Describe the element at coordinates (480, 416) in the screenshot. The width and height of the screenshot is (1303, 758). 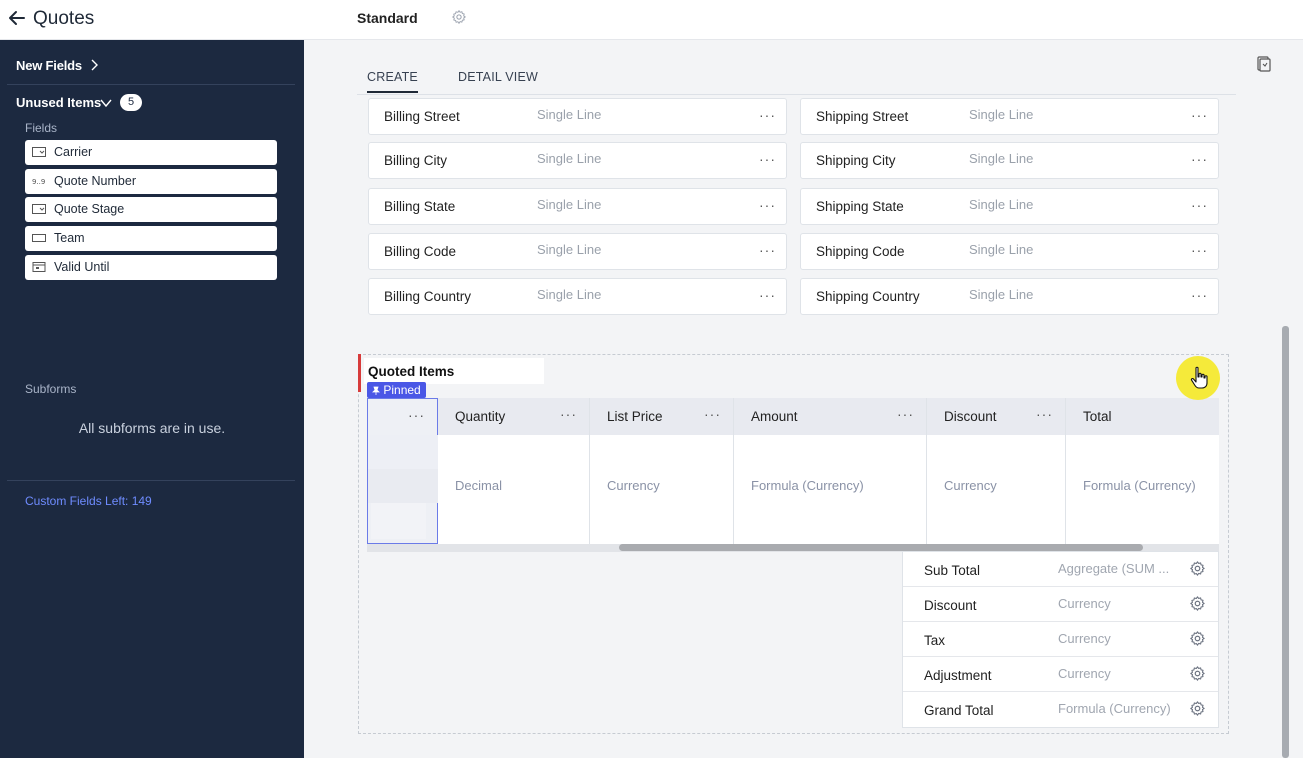
I see `column-title: Quantity` at that location.